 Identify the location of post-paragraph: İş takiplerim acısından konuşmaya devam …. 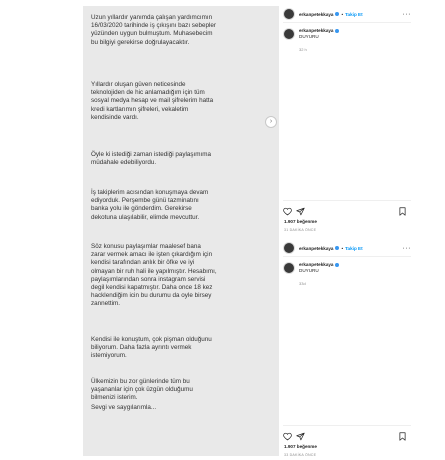
(150, 205).